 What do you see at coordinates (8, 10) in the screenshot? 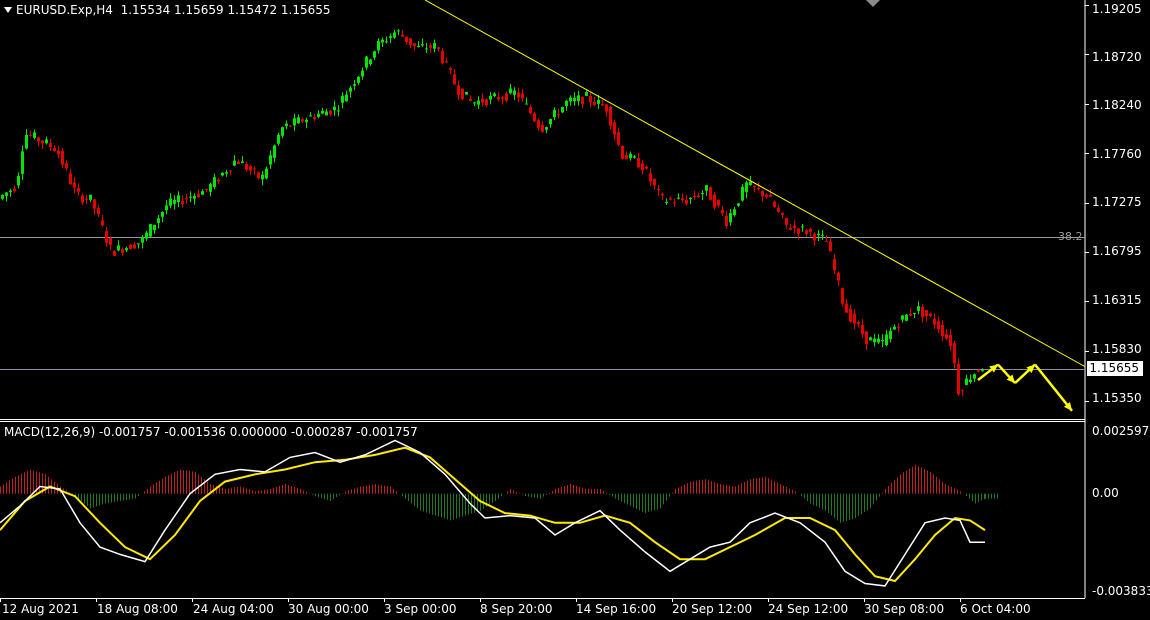
I see `dropdown-triangle-icon` at bounding box center [8, 10].